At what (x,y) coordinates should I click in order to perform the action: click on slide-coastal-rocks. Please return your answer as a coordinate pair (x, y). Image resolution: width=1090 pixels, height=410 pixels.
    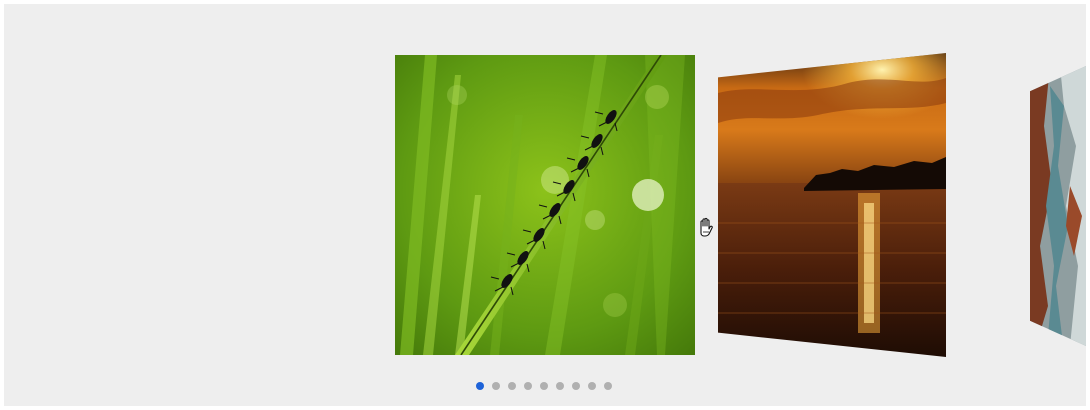
    Looking at the image, I should click on (1058, 206).